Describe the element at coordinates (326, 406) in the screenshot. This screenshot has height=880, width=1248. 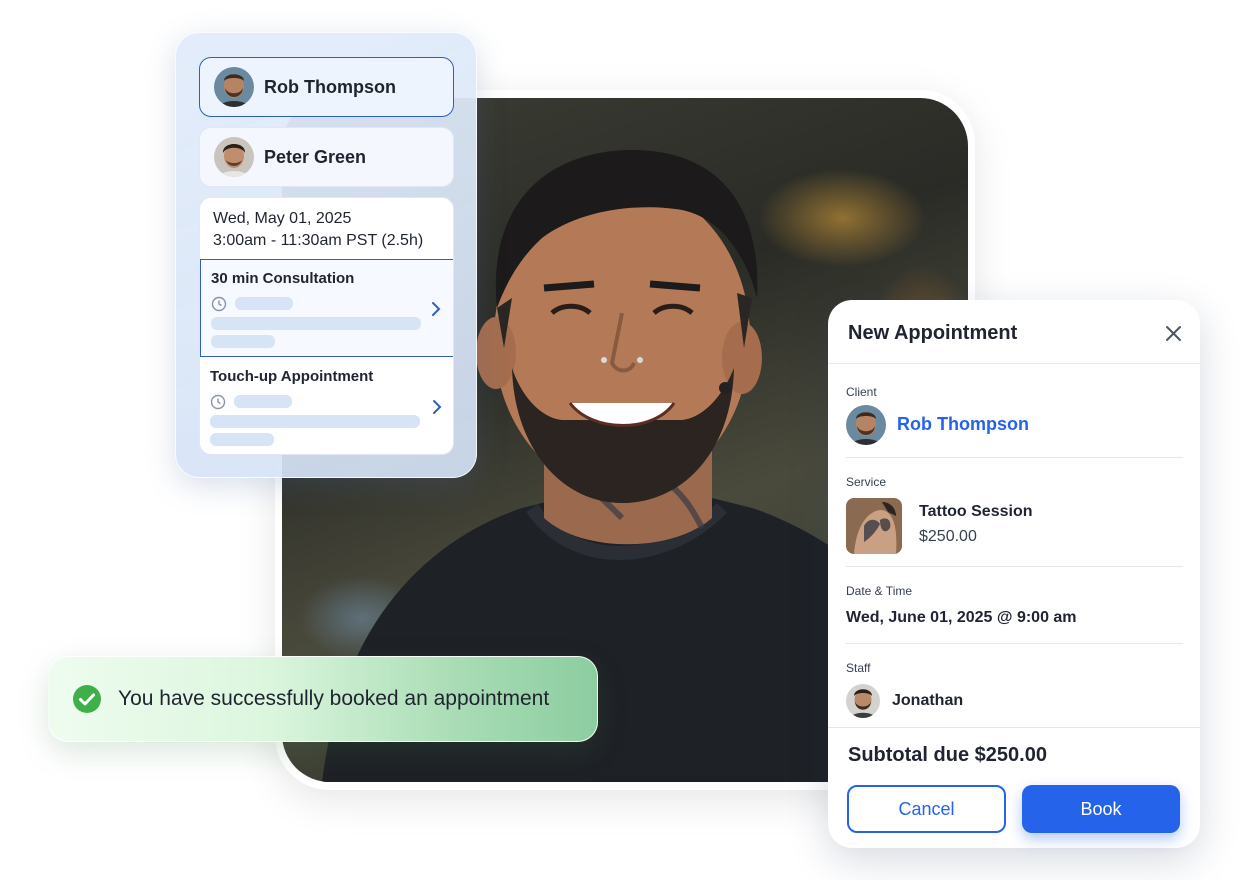
I see `service-option-touch-up: Touch-up Appointment` at that location.